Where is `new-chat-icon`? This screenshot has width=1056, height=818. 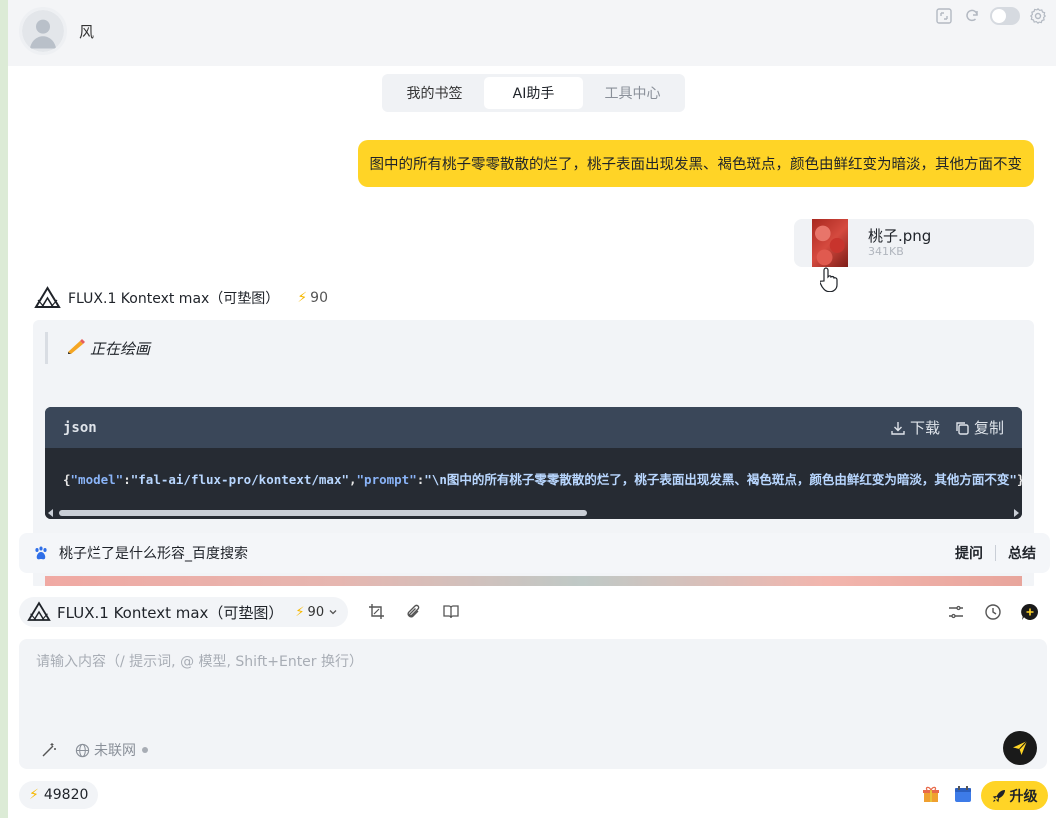 new-chat-icon is located at coordinates (1030, 612).